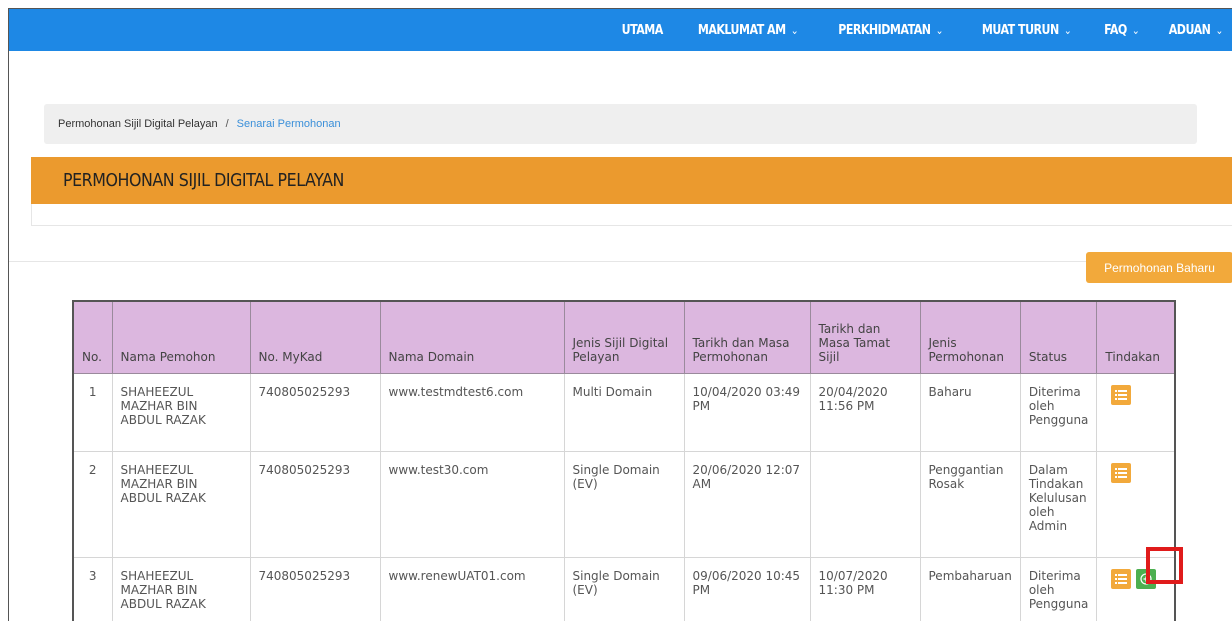 The height and width of the screenshot is (621, 1232). Describe the element at coordinates (747, 412) in the screenshot. I see `cell-tarikh-mohon: 10/04/2020 03:49 PM` at that location.